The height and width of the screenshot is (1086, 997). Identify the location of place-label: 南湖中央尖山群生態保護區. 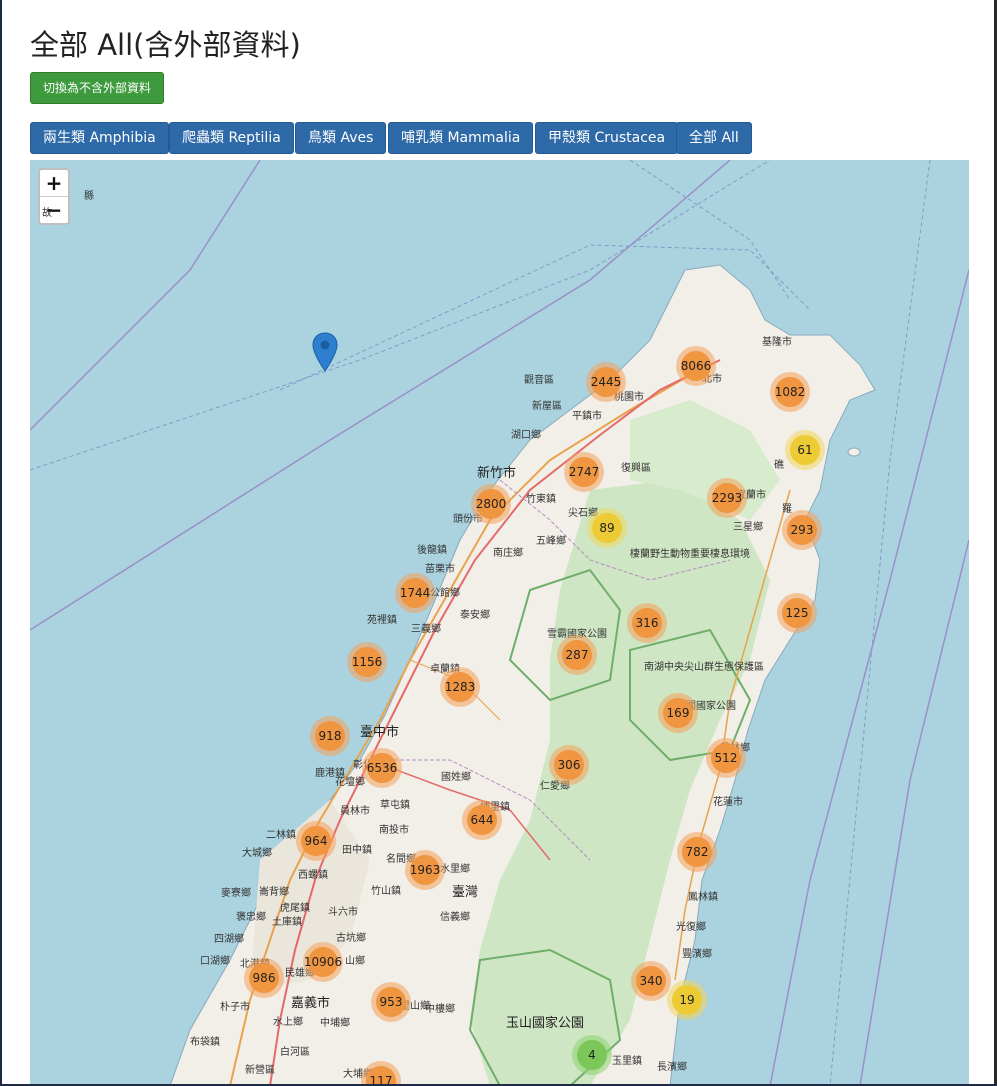
(704, 667).